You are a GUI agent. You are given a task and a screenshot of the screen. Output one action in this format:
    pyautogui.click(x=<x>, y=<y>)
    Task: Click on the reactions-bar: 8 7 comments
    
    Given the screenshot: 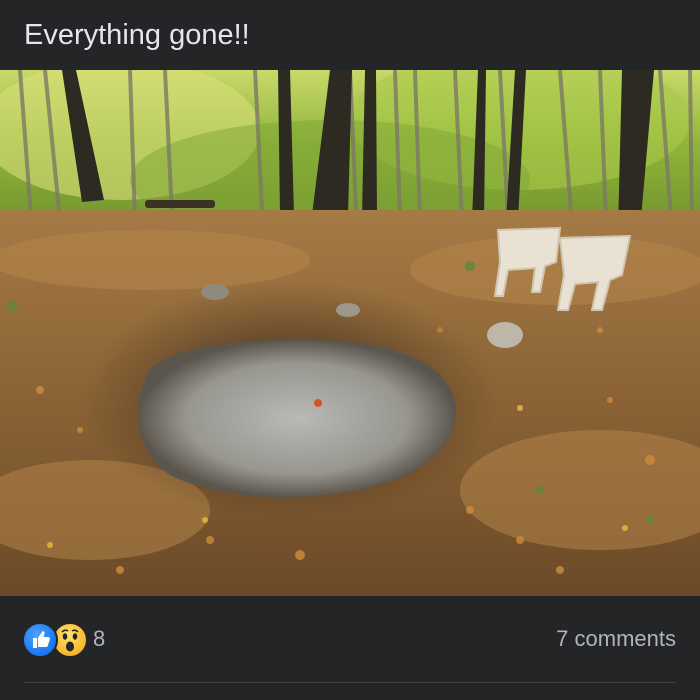 What is the action you would take?
    pyautogui.click(x=350, y=648)
    